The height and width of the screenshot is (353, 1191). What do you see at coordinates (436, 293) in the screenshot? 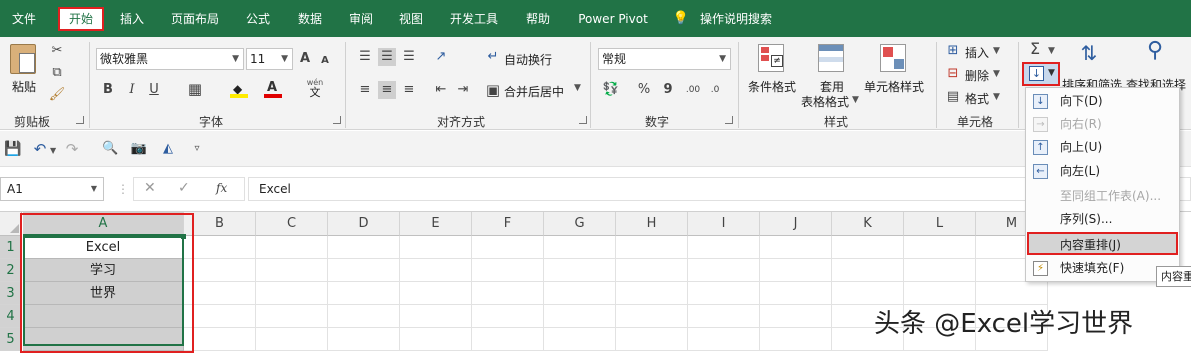
I see `cell-e3` at bounding box center [436, 293].